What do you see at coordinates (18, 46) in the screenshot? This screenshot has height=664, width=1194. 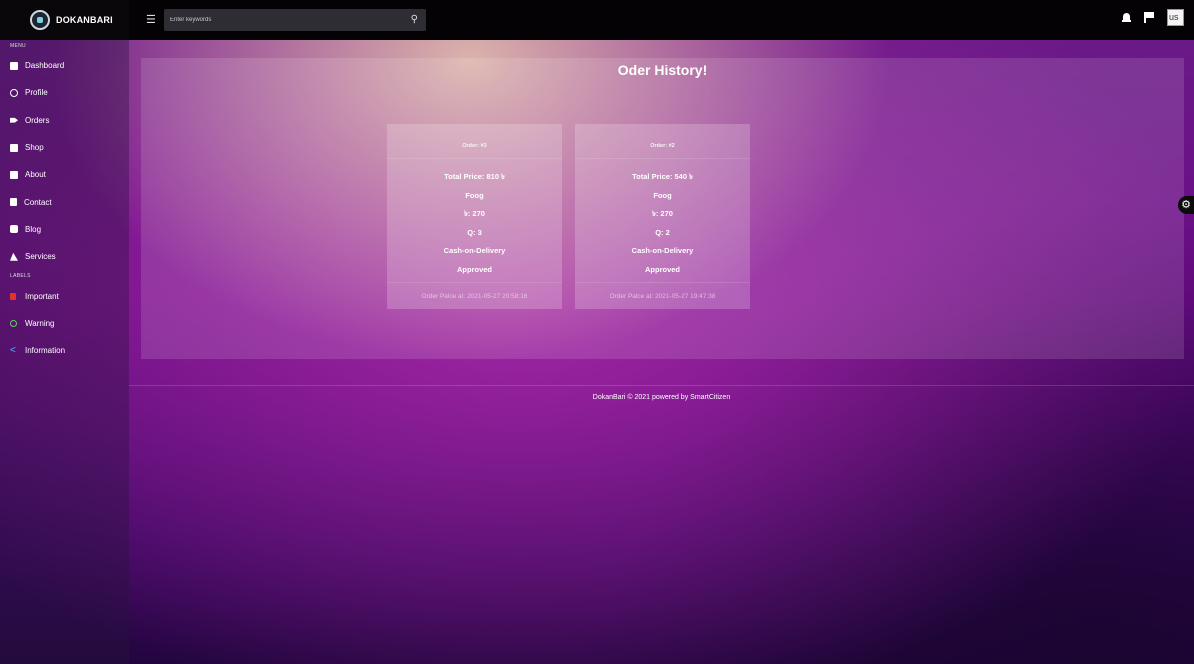 I see `menu-heading: MENU` at bounding box center [18, 46].